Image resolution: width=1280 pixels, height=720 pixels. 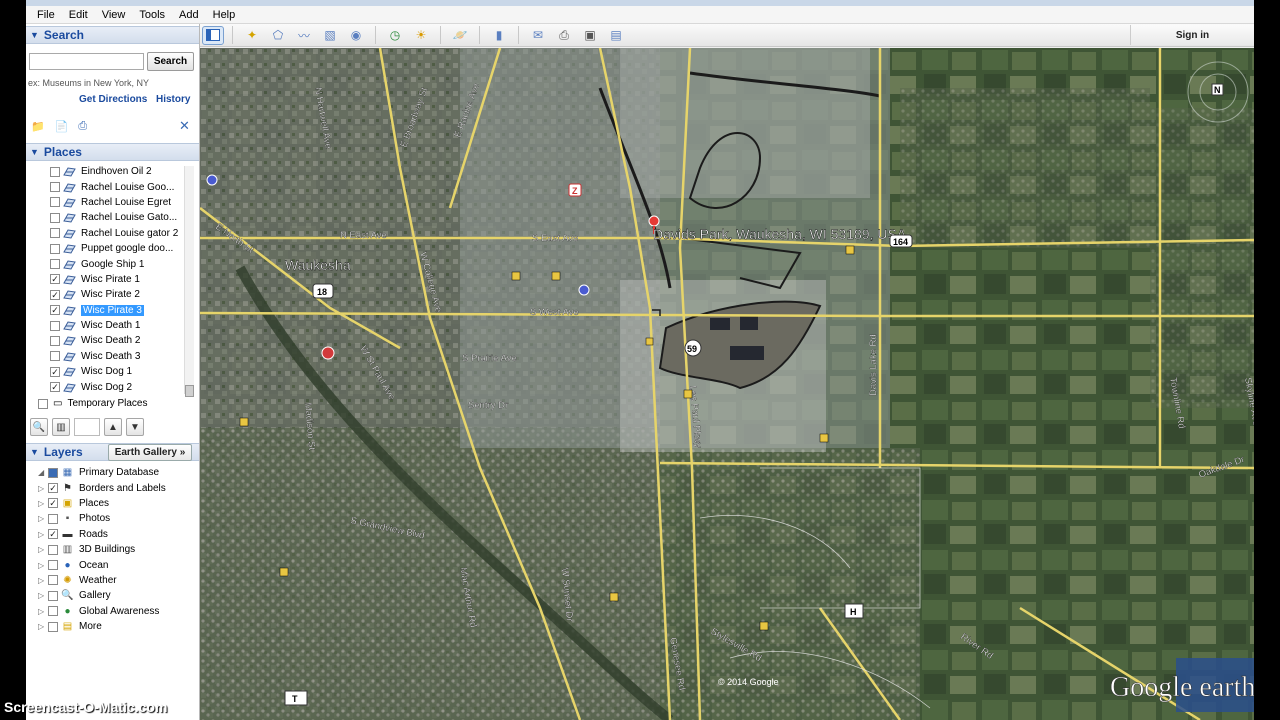 What do you see at coordinates (112, 564) in the screenshot?
I see `layer-item: ▷ ● Ocean` at bounding box center [112, 564].